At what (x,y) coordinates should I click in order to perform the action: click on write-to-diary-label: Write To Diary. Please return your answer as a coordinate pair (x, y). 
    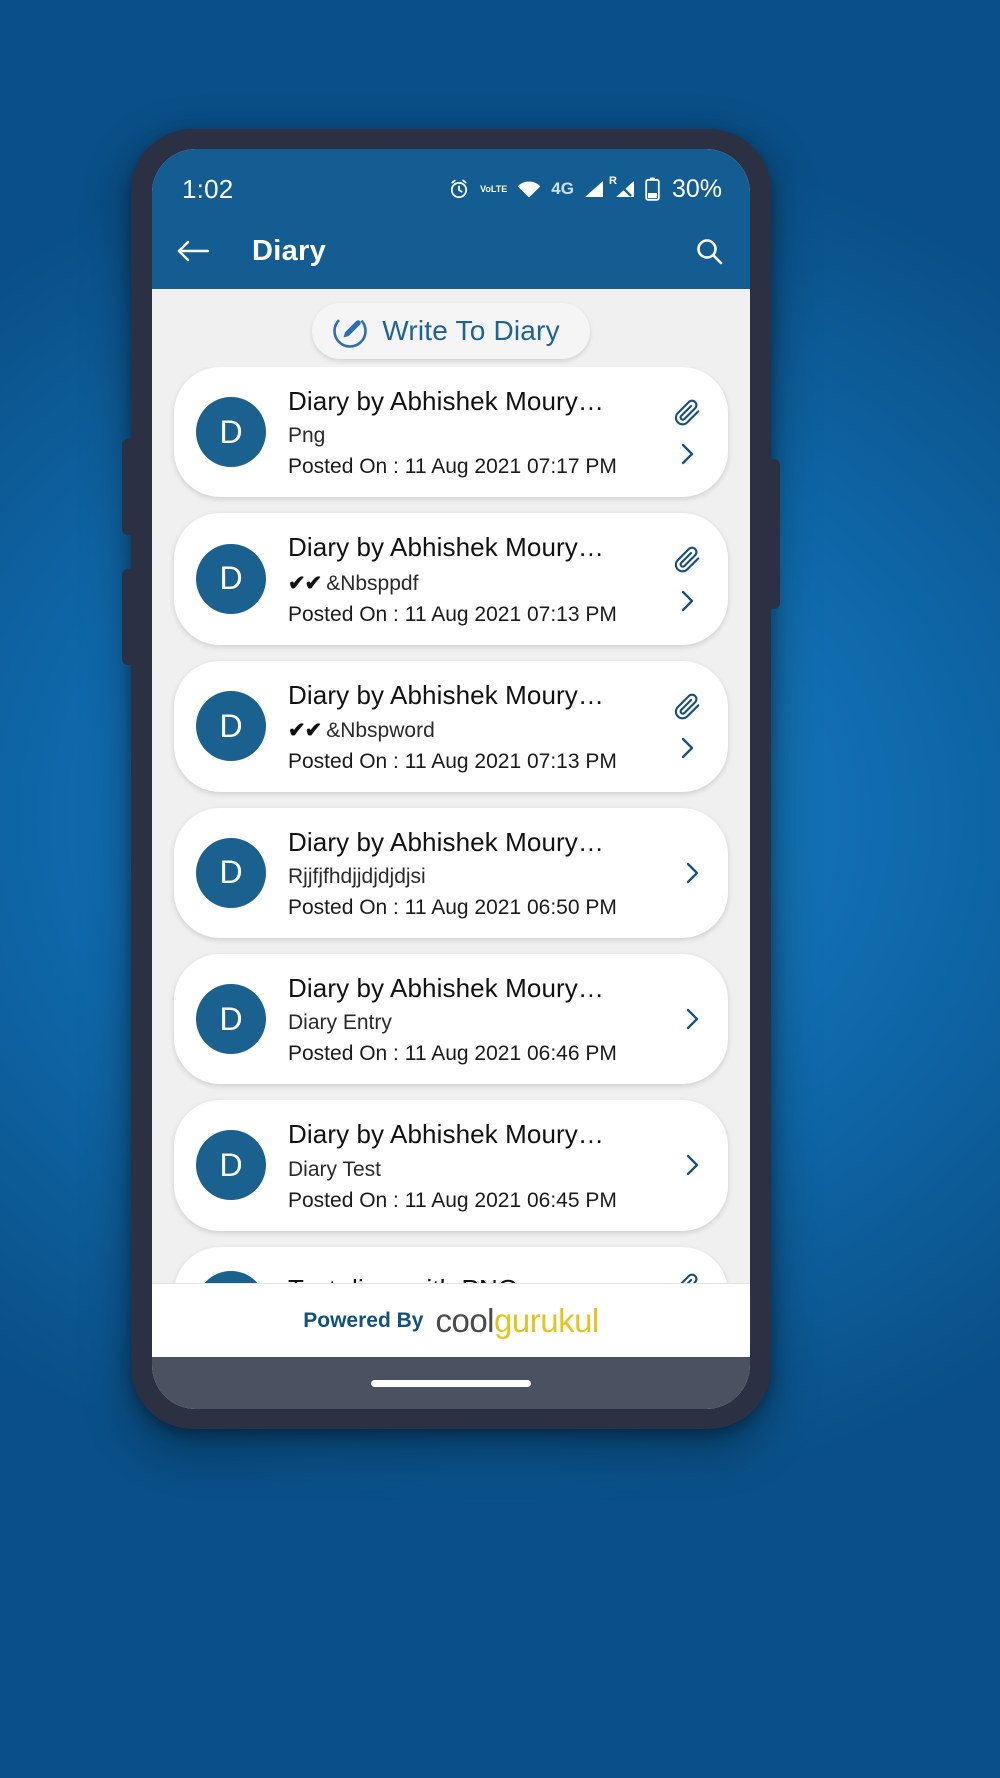
    Looking at the image, I should click on (471, 330).